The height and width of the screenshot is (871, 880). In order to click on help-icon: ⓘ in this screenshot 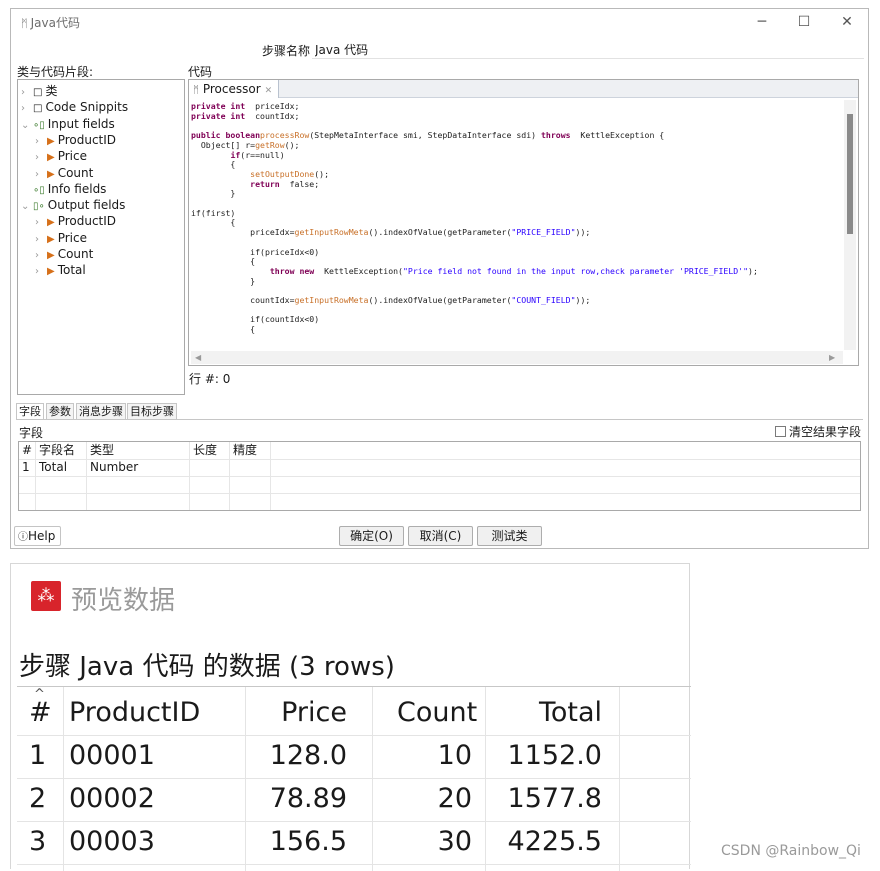, I will do `click(23, 537)`.